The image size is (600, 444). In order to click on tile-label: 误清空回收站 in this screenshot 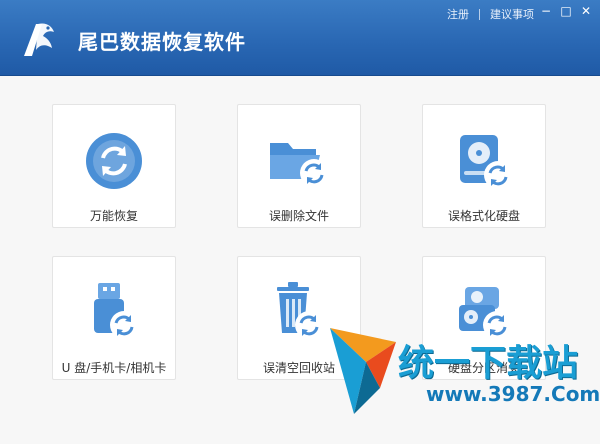, I will do `click(298, 368)`.